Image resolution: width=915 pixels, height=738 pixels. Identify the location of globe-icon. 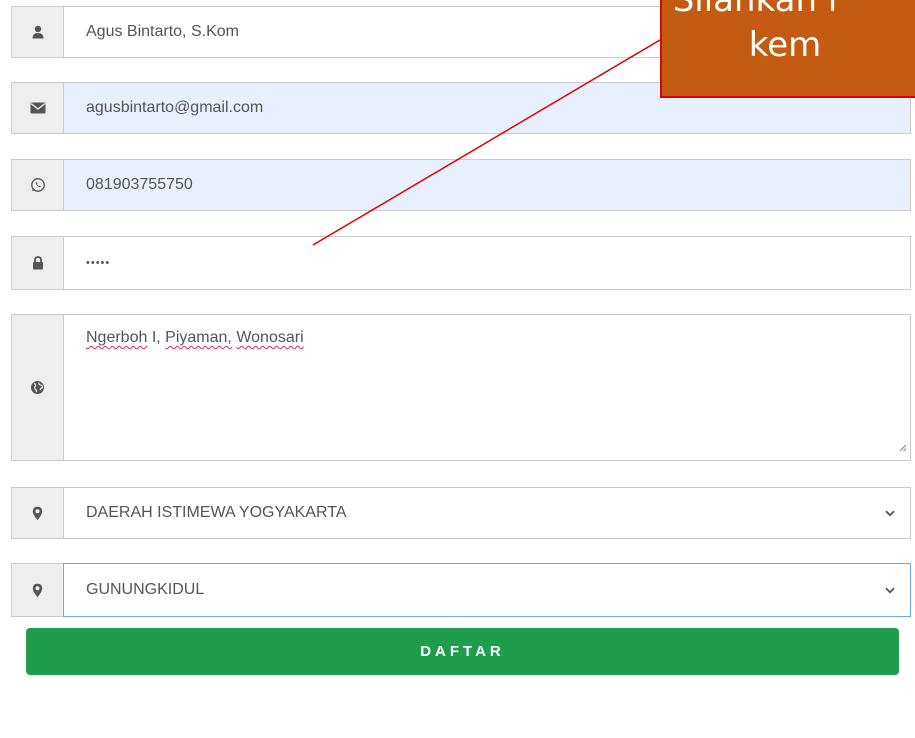
(37, 387).